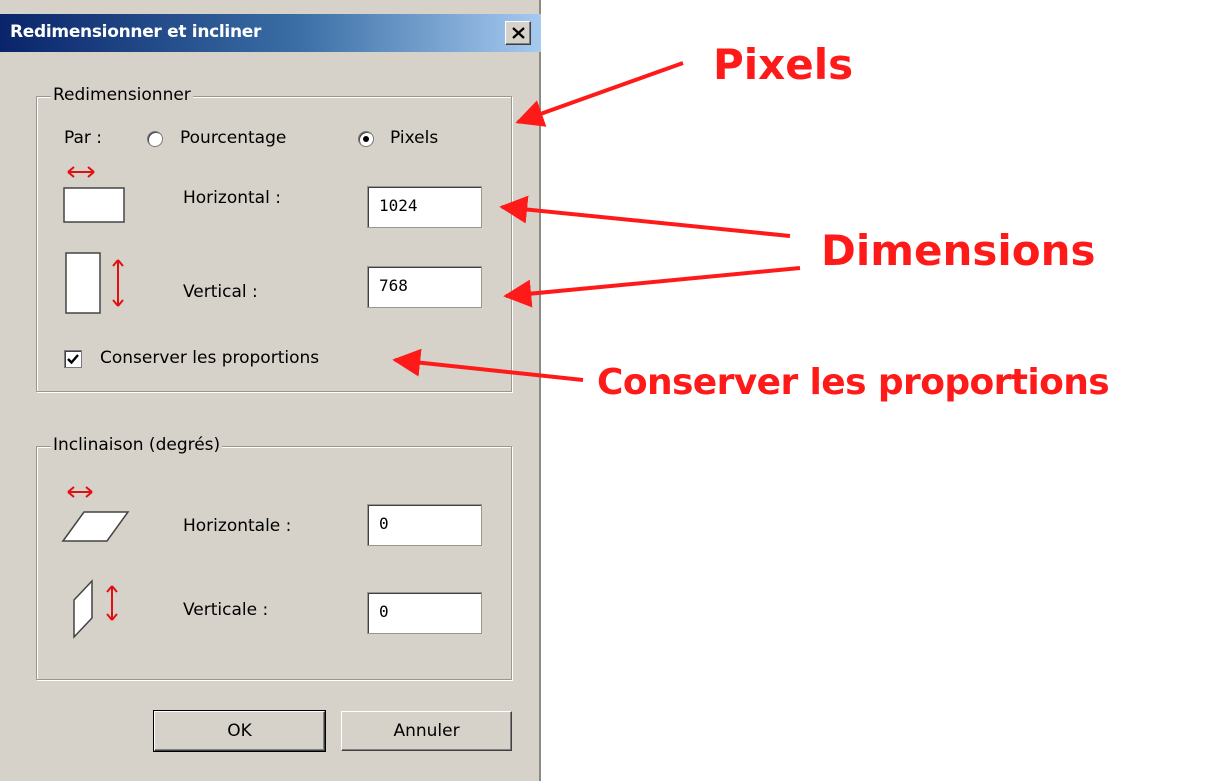  Describe the element at coordinates (853, 382) in the screenshot. I see `keep-ratio-annotation: Conserver les proportions` at that location.